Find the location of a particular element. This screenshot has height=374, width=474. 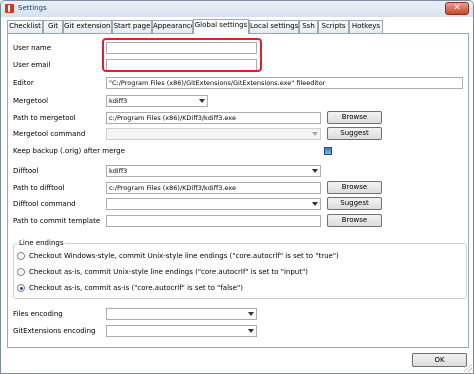

difftool-command-select is located at coordinates (213, 204).